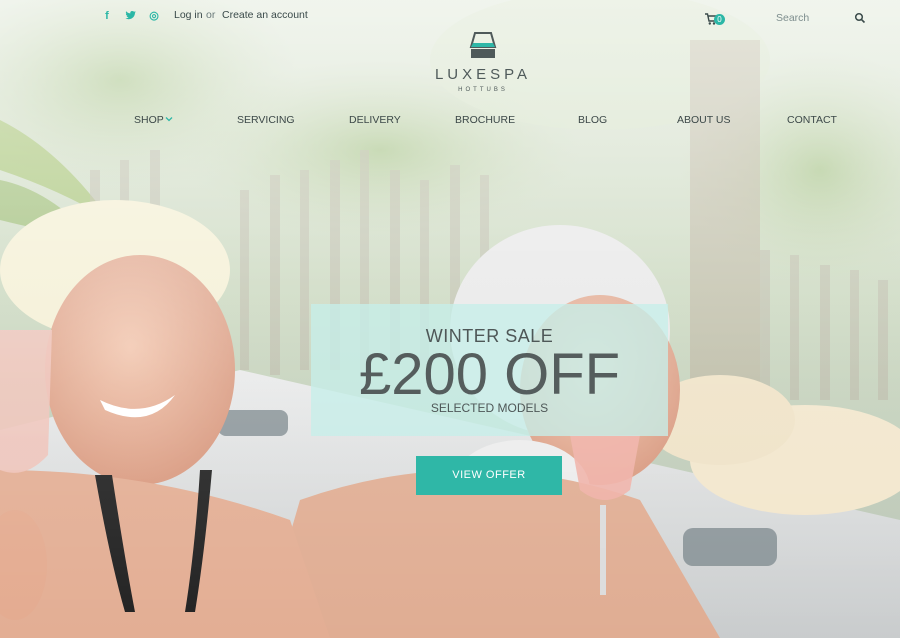  I want to click on promo-panel: WINTER SALE £200 OFF SELECTED MODELS, so click(489, 370).